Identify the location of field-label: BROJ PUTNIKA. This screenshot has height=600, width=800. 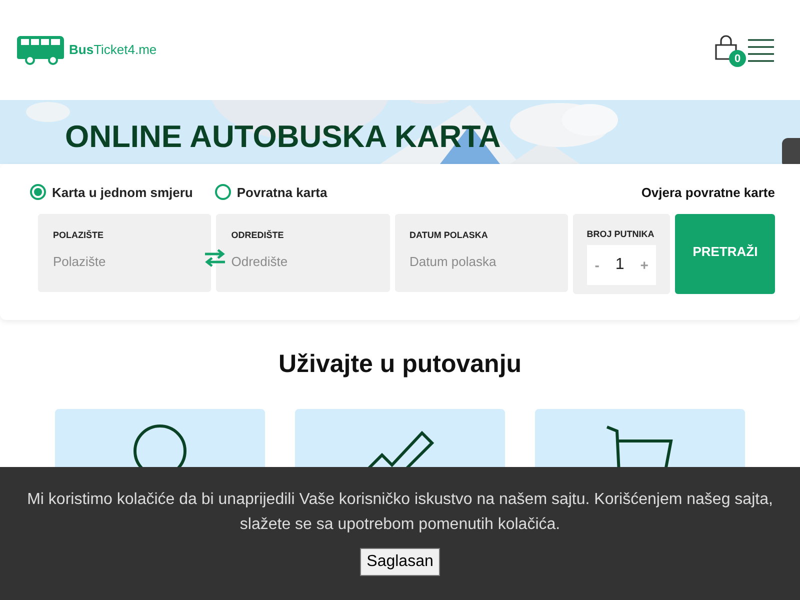
(621, 234).